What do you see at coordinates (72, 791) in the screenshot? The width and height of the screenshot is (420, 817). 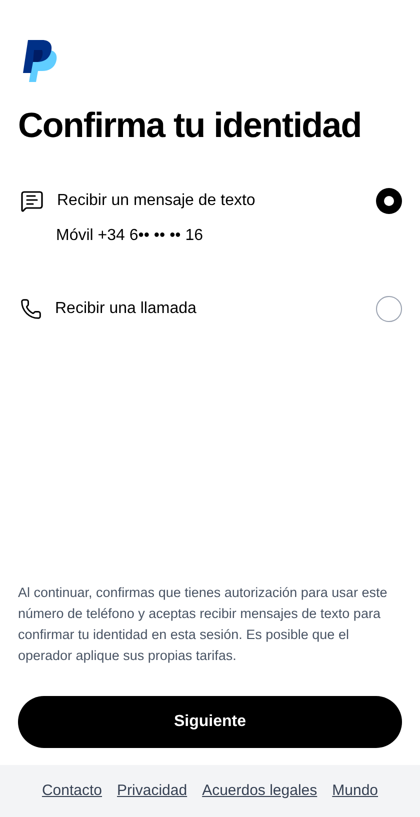 I see `footer-link: Contacto` at bounding box center [72, 791].